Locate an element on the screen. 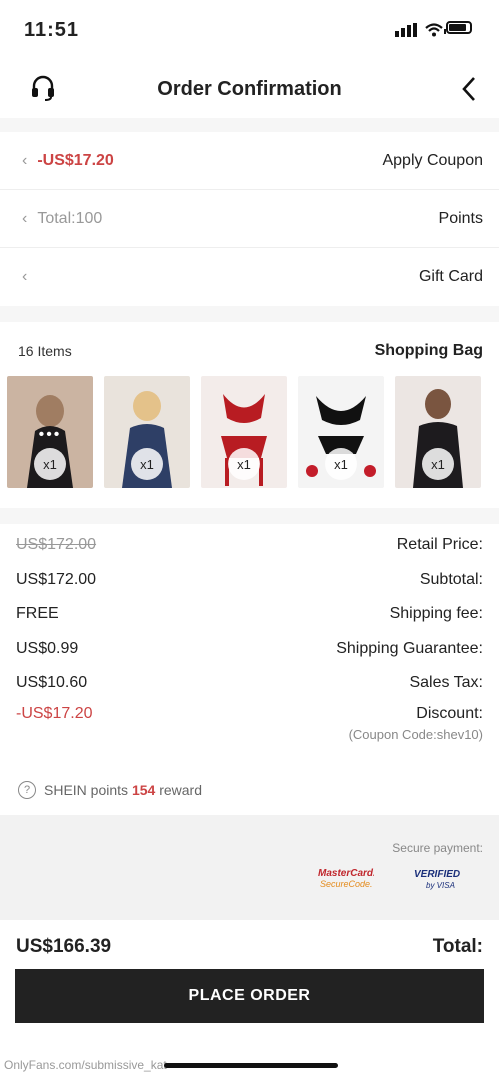 The width and height of the screenshot is (499, 1080). reward-points: ? SHEIN points 154 reward is located at coordinates (249, 790).